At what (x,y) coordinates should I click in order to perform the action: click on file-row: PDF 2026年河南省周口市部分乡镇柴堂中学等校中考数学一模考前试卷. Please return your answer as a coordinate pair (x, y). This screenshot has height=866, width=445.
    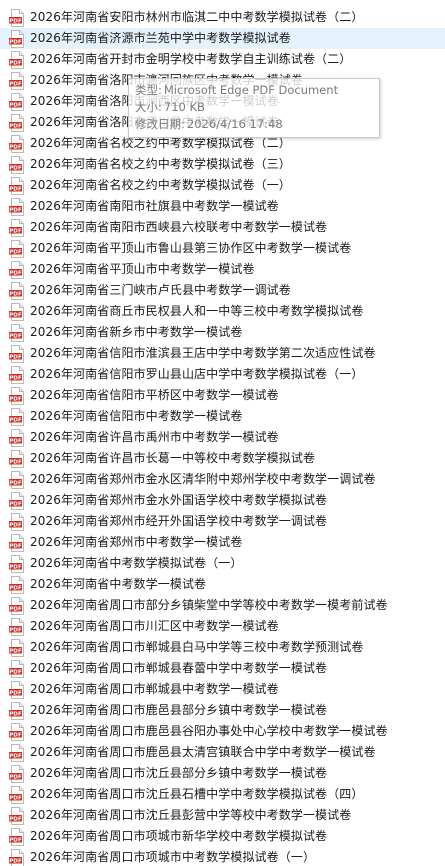
    Looking at the image, I should click on (222, 605).